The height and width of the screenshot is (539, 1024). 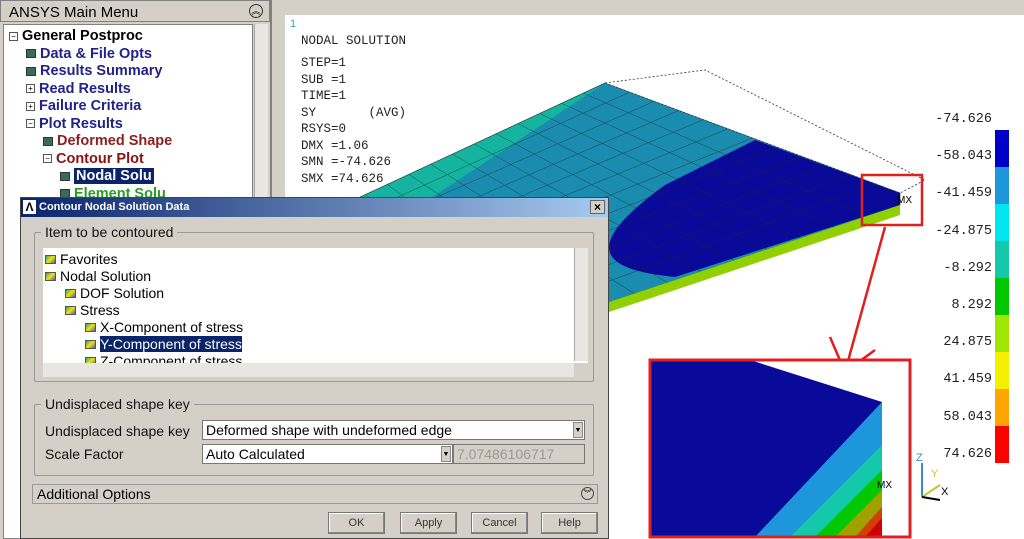 I want to click on menu-item: + Failure Criteria, so click(x=83, y=106).